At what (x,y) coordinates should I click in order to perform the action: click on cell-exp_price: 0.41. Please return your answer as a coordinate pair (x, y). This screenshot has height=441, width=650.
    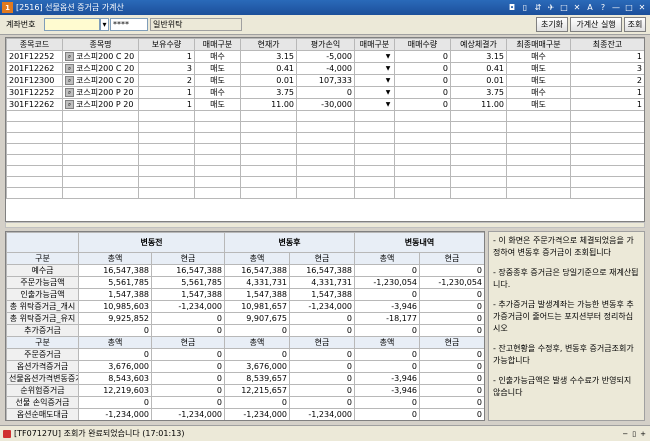
    Looking at the image, I should click on (478, 68).